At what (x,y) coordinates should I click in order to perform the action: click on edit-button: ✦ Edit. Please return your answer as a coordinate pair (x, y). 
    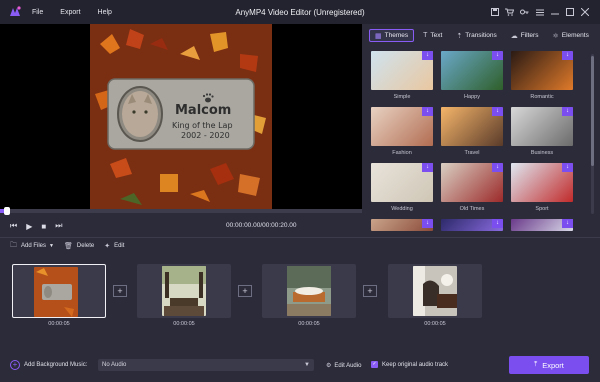
    Looking at the image, I should click on (114, 246).